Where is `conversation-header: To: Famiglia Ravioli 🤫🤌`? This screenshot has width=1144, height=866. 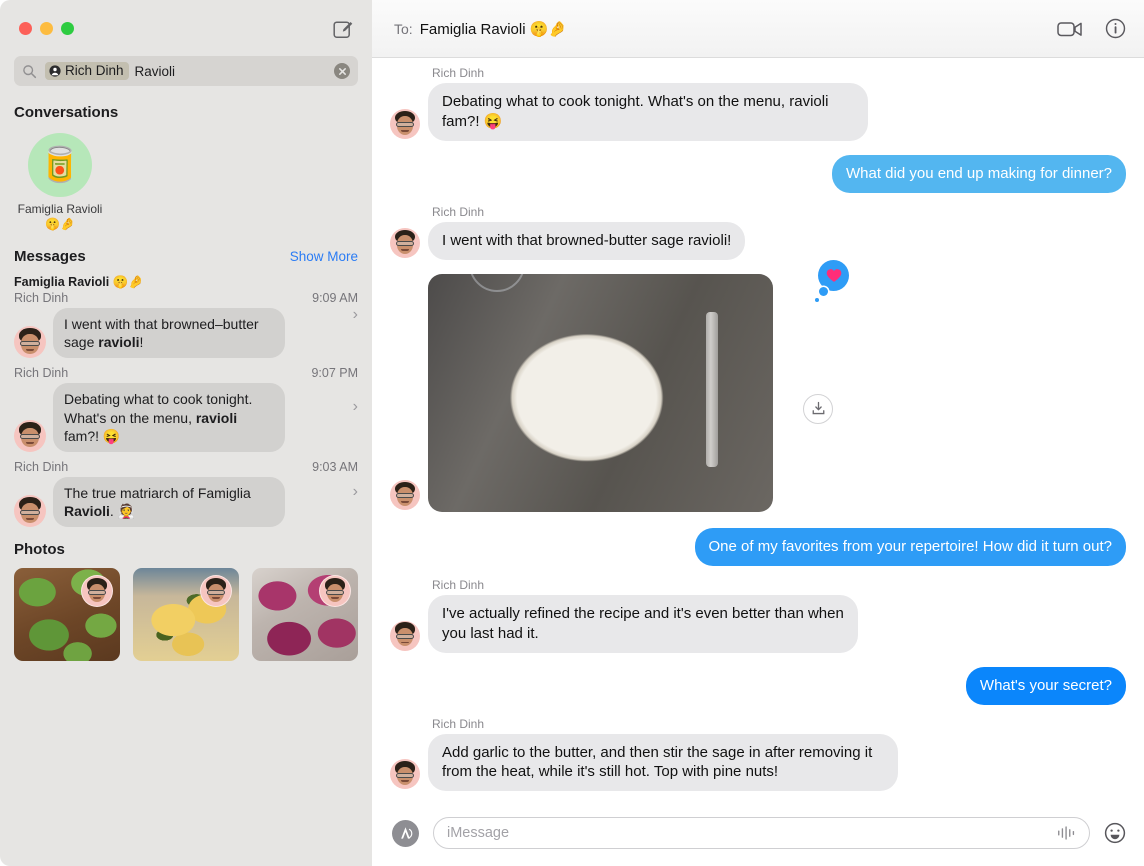 conversation-header: To: Famiglia Ravioli 🤫🤌 is located at coordinates (758, 29).